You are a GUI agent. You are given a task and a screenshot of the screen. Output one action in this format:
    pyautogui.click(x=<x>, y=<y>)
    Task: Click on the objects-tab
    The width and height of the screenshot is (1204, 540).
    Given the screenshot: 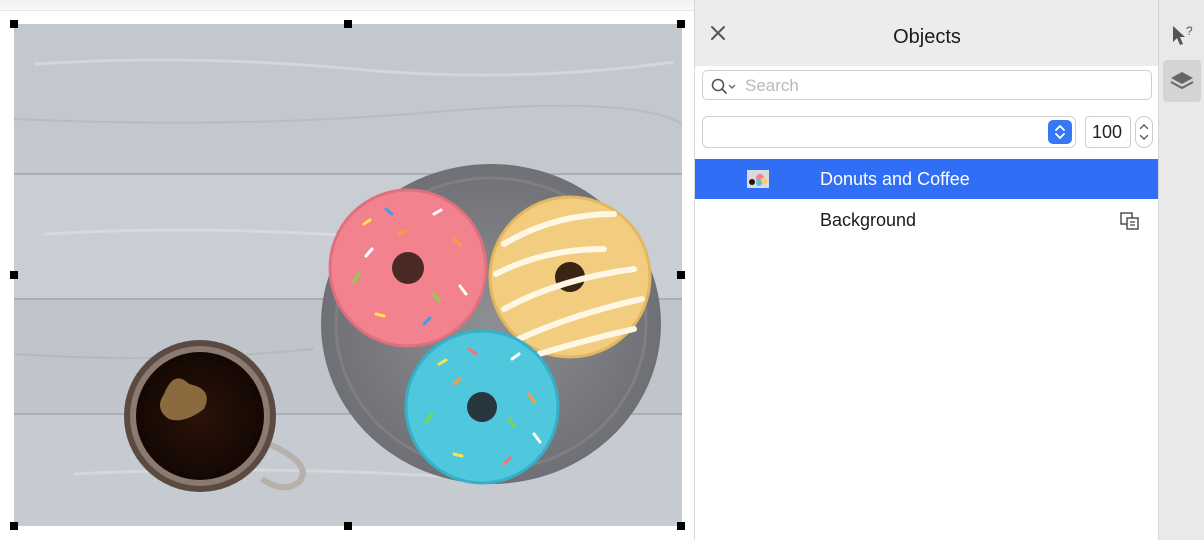 What is the action you would take?
    pyautogui.click(x=1182, y=81)
    